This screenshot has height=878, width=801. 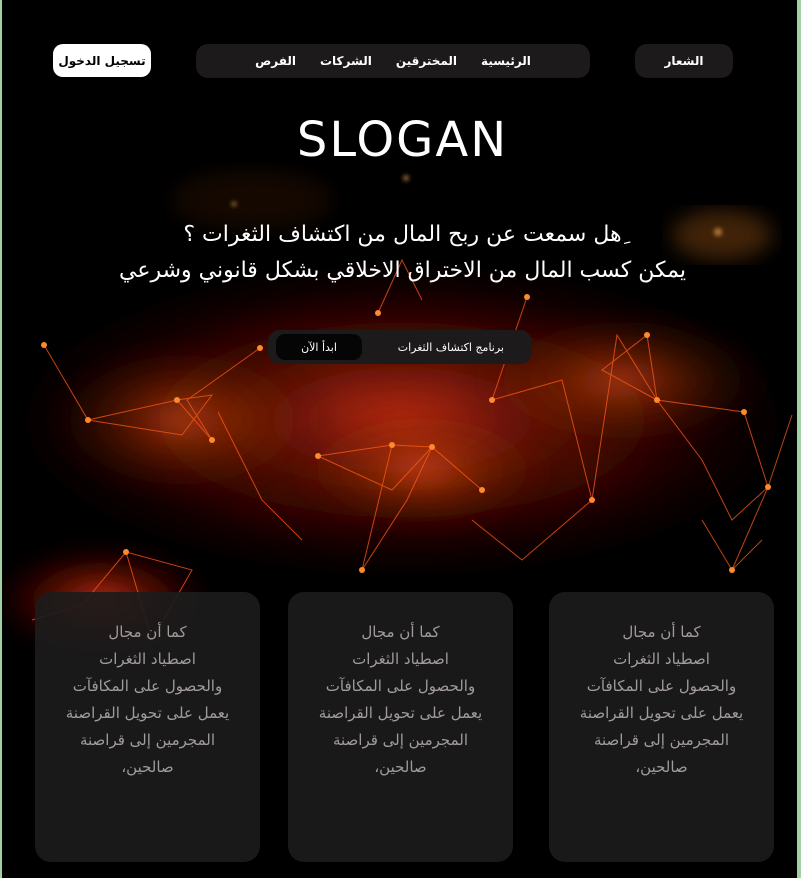 I want to click on nav-link-hackers: المخترقين, so click(x=426, y=61).